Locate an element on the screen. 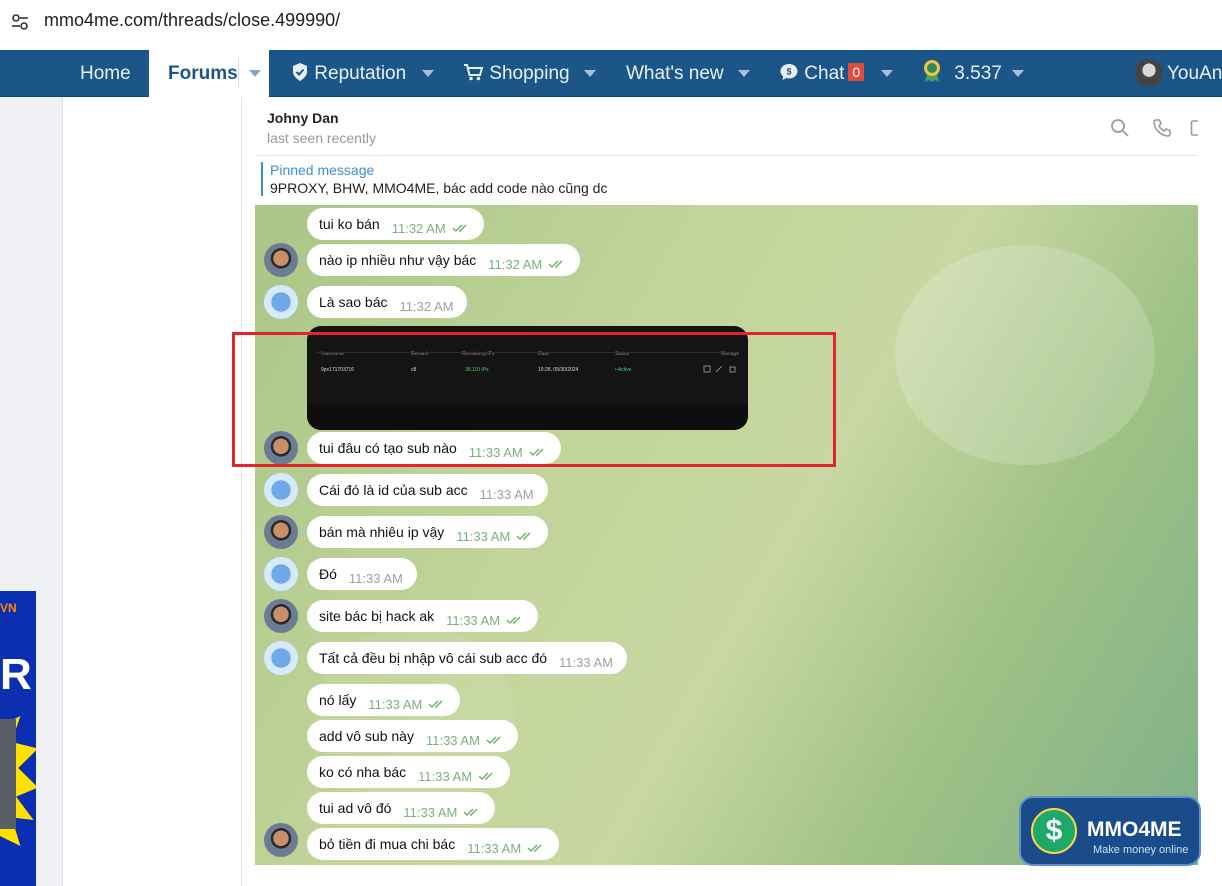 This screenshot has width=1222, height=886. message-text: site bác bị hack ak is located at coordinates (377, 616).